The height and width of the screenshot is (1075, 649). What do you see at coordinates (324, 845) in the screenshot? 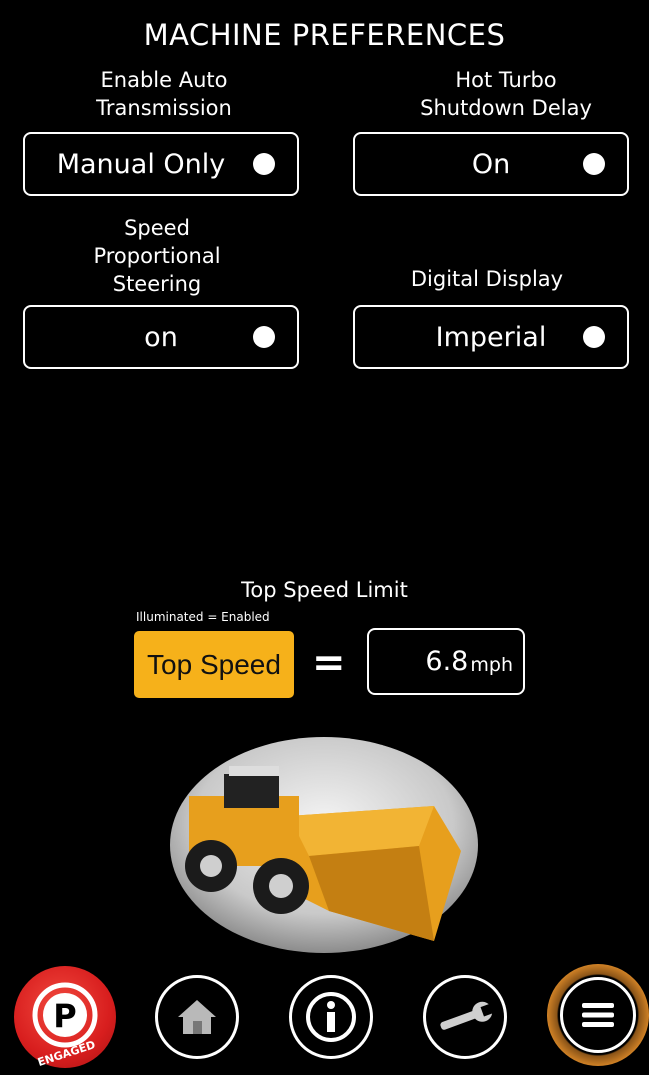
I see `machine-image` at bounding box center [324, 845].